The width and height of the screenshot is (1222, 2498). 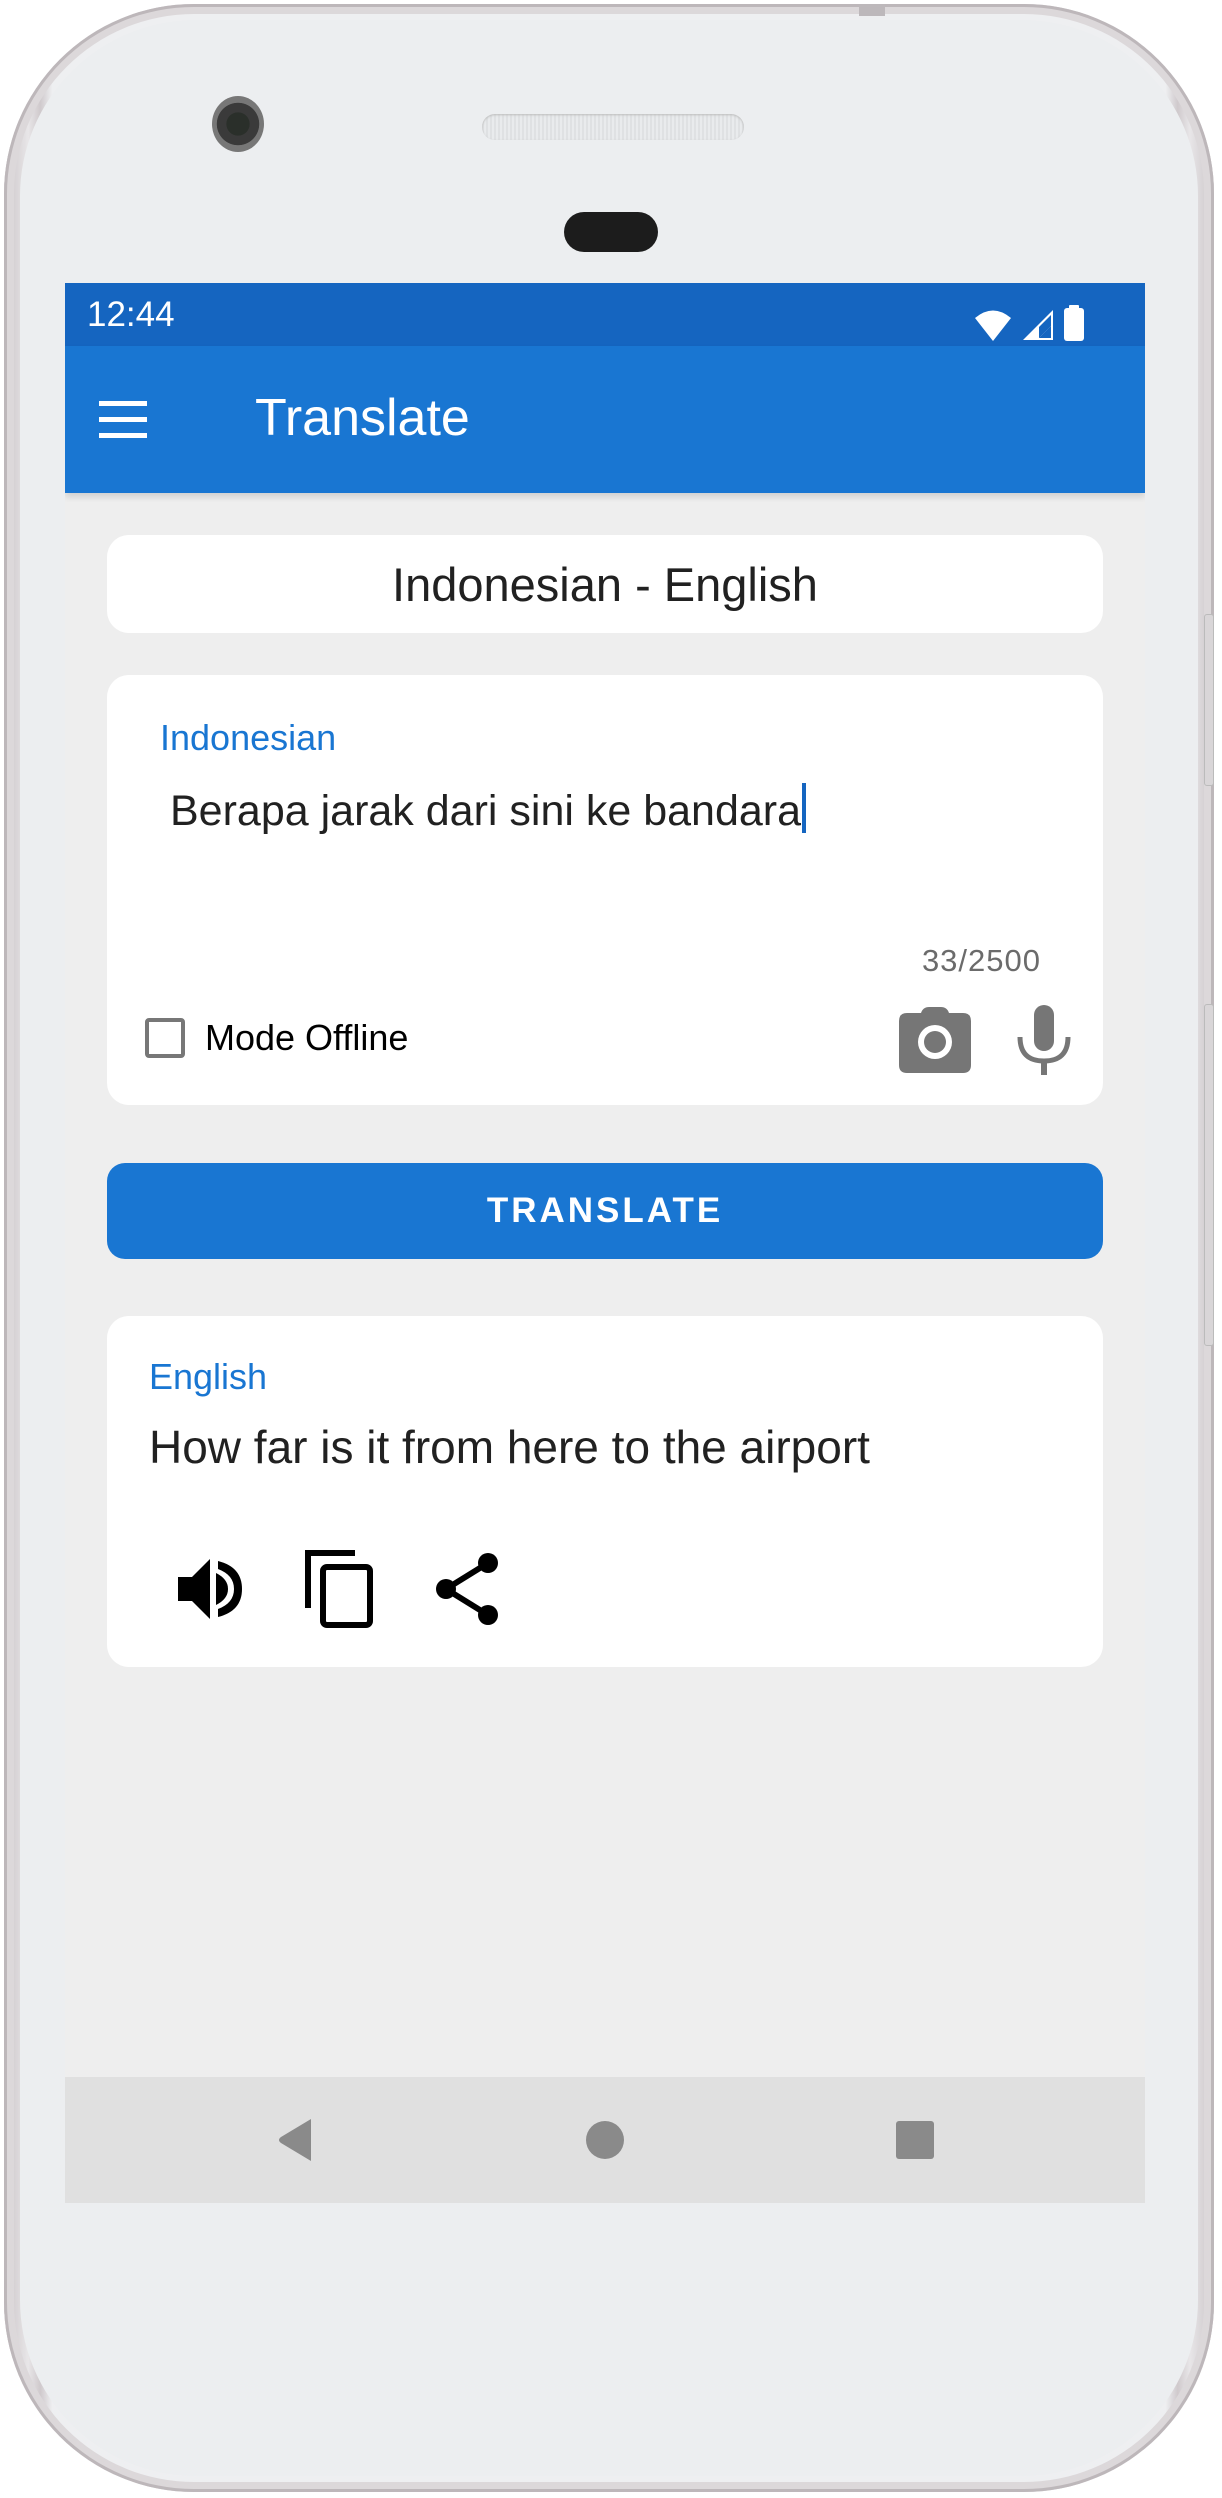 What do you see at coordinates (605, 1211) in the screenshot?
I see `translate-button: TRANSLATE` at bounding box center [605, 1211].